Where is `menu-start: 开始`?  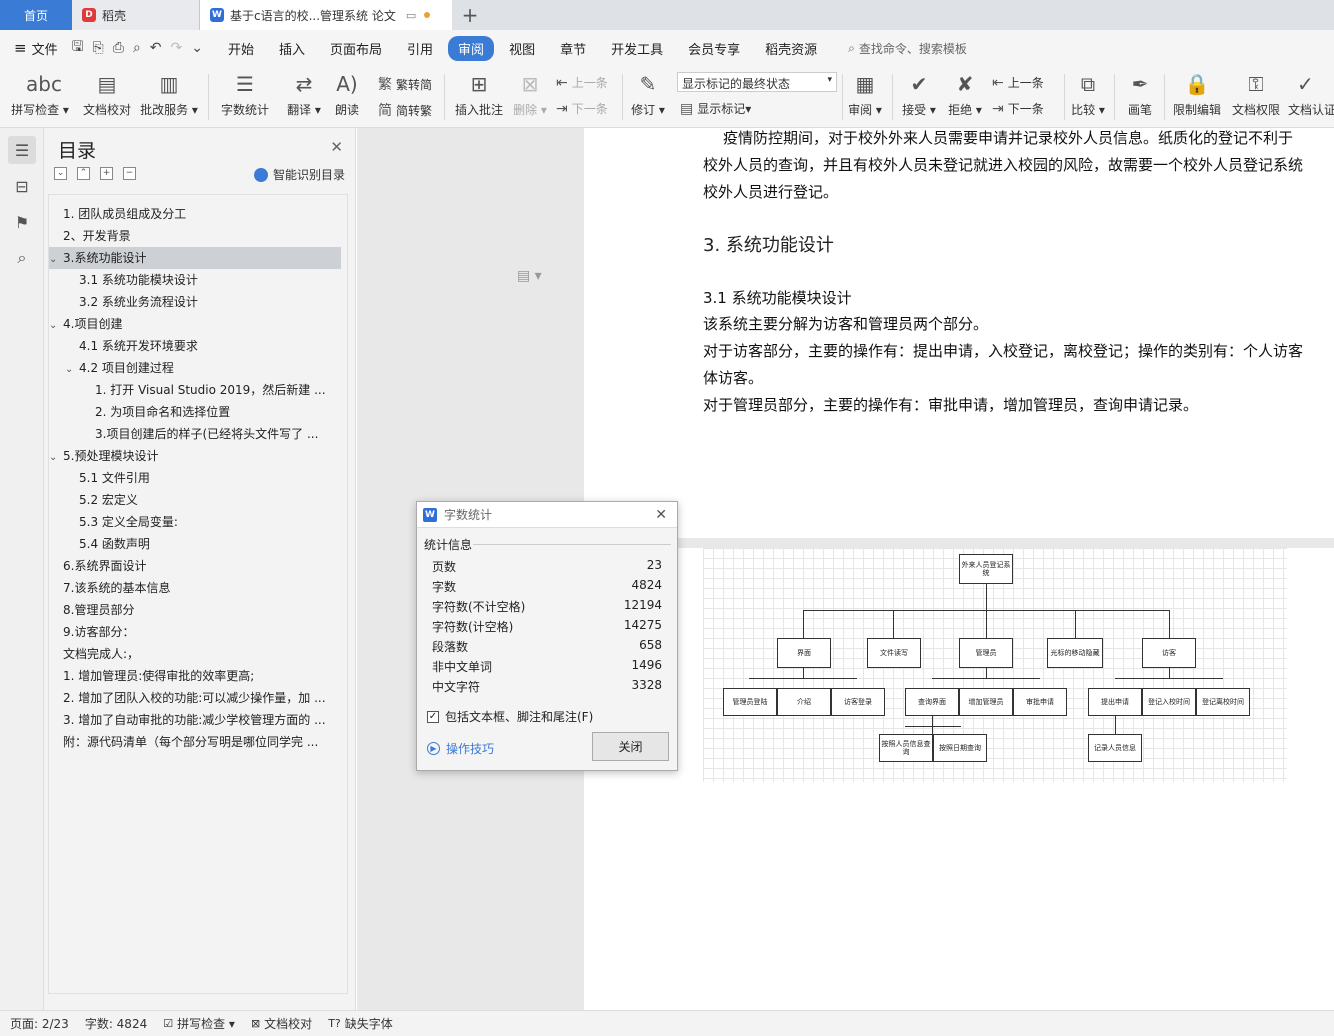
menu-start: 开始 is located at coordinates (241, 48).